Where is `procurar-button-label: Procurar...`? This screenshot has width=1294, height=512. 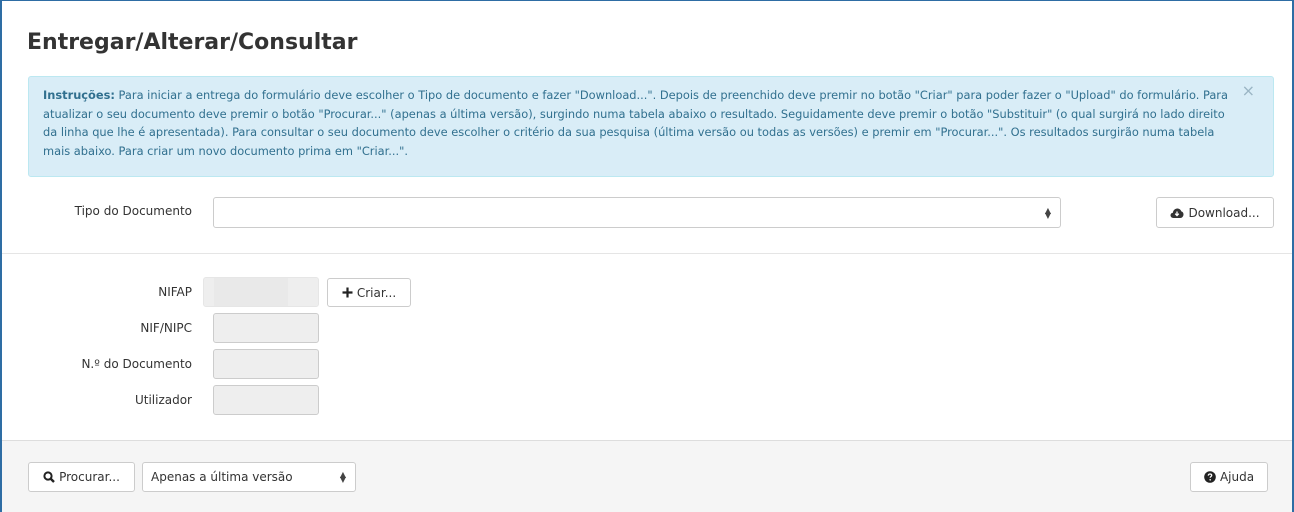
procurar-button-label: Procurar... is located at coordinates (89, 477).